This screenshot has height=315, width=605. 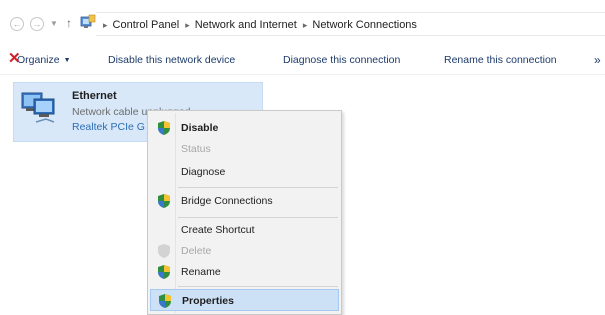 I want to click on connection-adapter: Realtek PCIe G, so click(x=108, y=127).